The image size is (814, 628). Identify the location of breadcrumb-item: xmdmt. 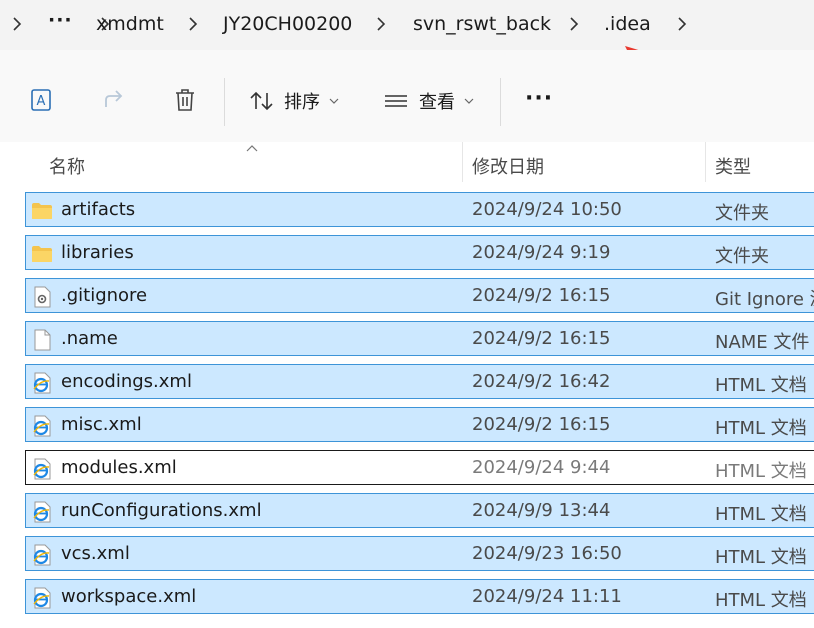
(130, 24).